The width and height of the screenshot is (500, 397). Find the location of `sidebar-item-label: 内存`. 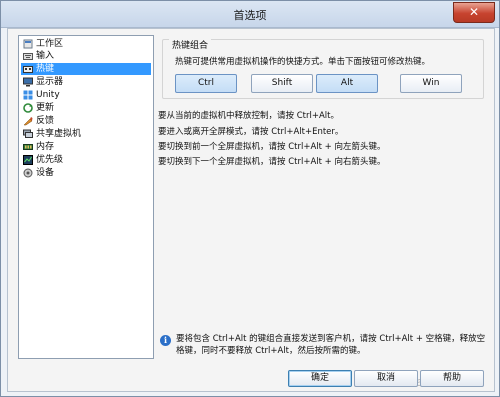

sidebar-item-label: 内存 is located at coordinates (45, 147).